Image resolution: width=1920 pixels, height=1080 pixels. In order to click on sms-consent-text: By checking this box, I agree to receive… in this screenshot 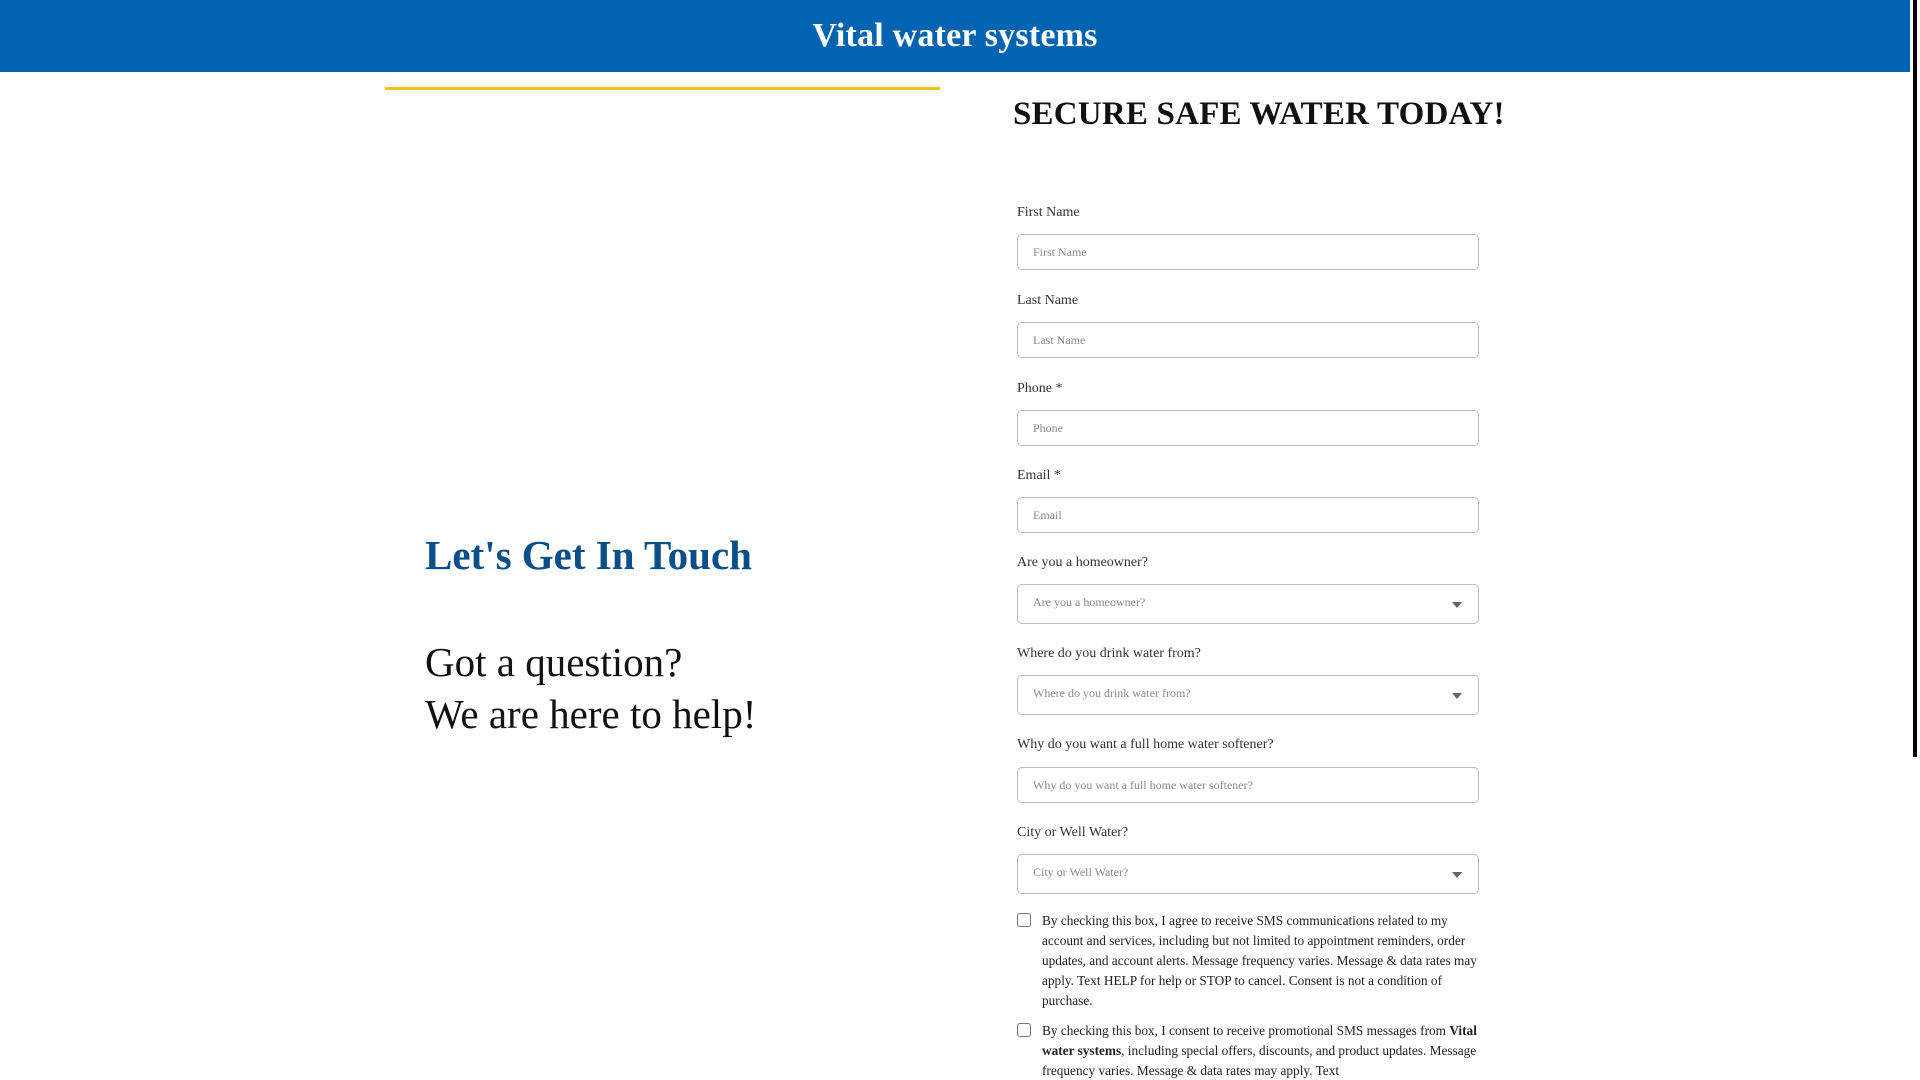, I will do `click(1259, 960)`.